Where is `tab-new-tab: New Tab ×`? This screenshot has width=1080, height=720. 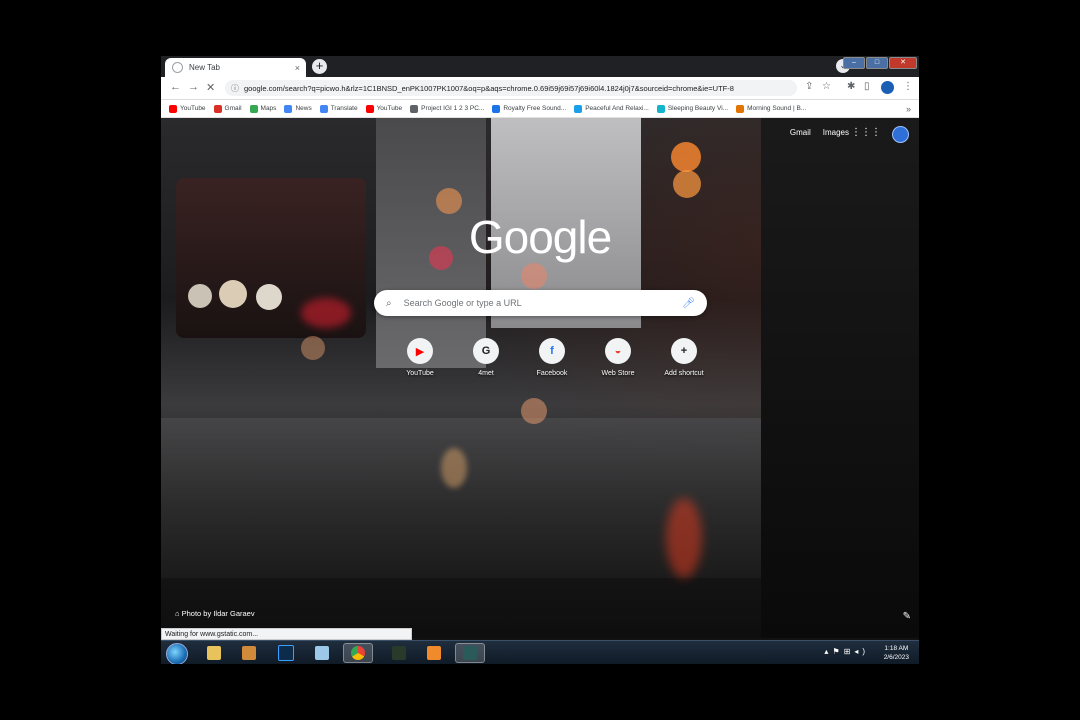 tab-new-tab: New Tab × is located at coordinates (235, 67).